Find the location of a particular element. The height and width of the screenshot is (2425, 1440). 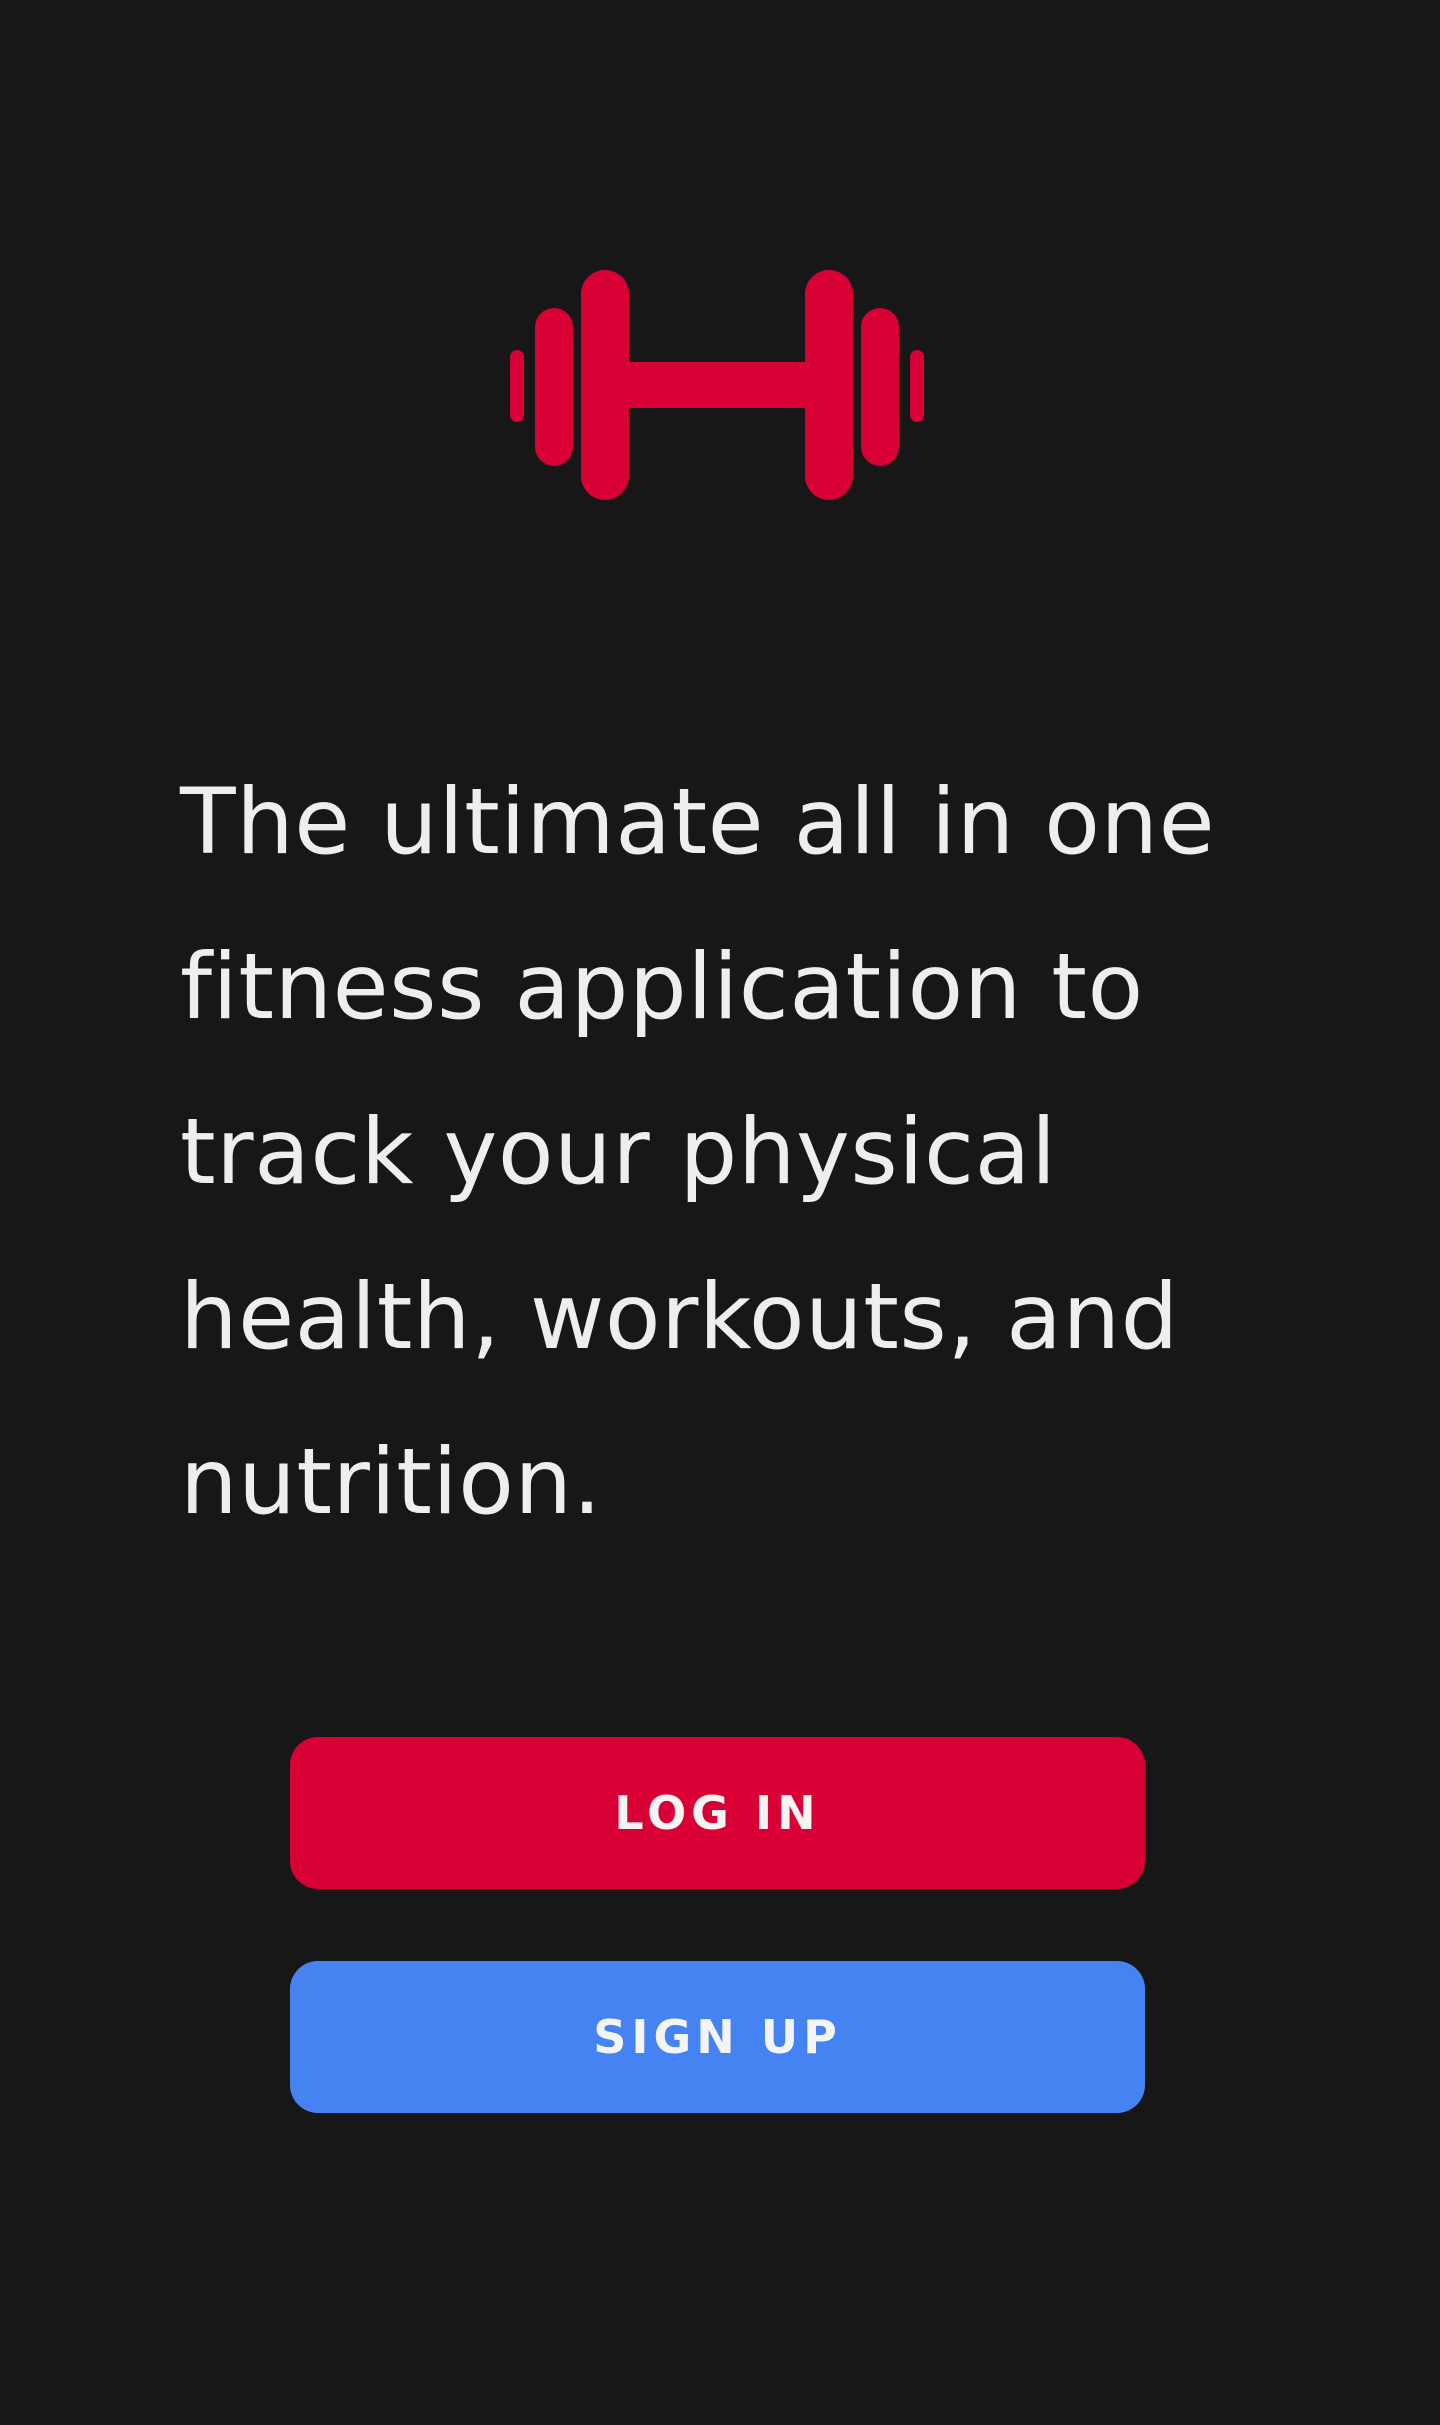

signup-button: SIGN UP is located at coordinates (717, 2037).